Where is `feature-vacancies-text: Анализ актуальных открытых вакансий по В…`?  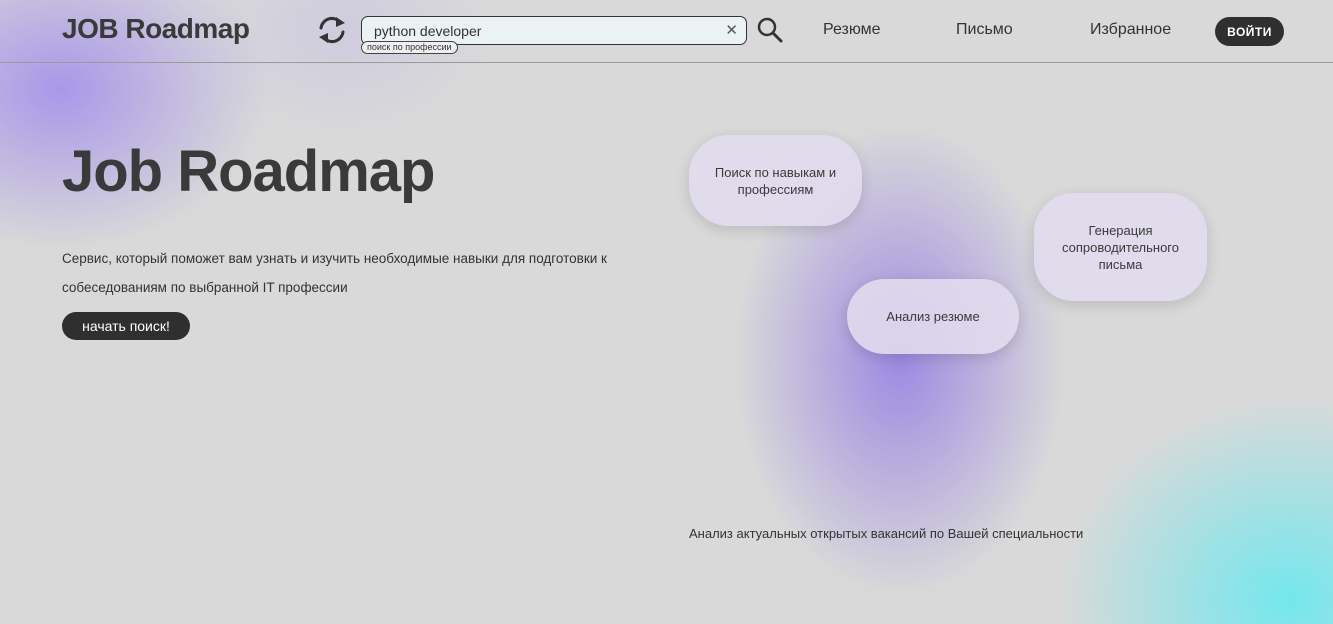
feature-vacancies-text: Анализ актуальных открытых вакансий по В… is located at coordinates (886, 533).